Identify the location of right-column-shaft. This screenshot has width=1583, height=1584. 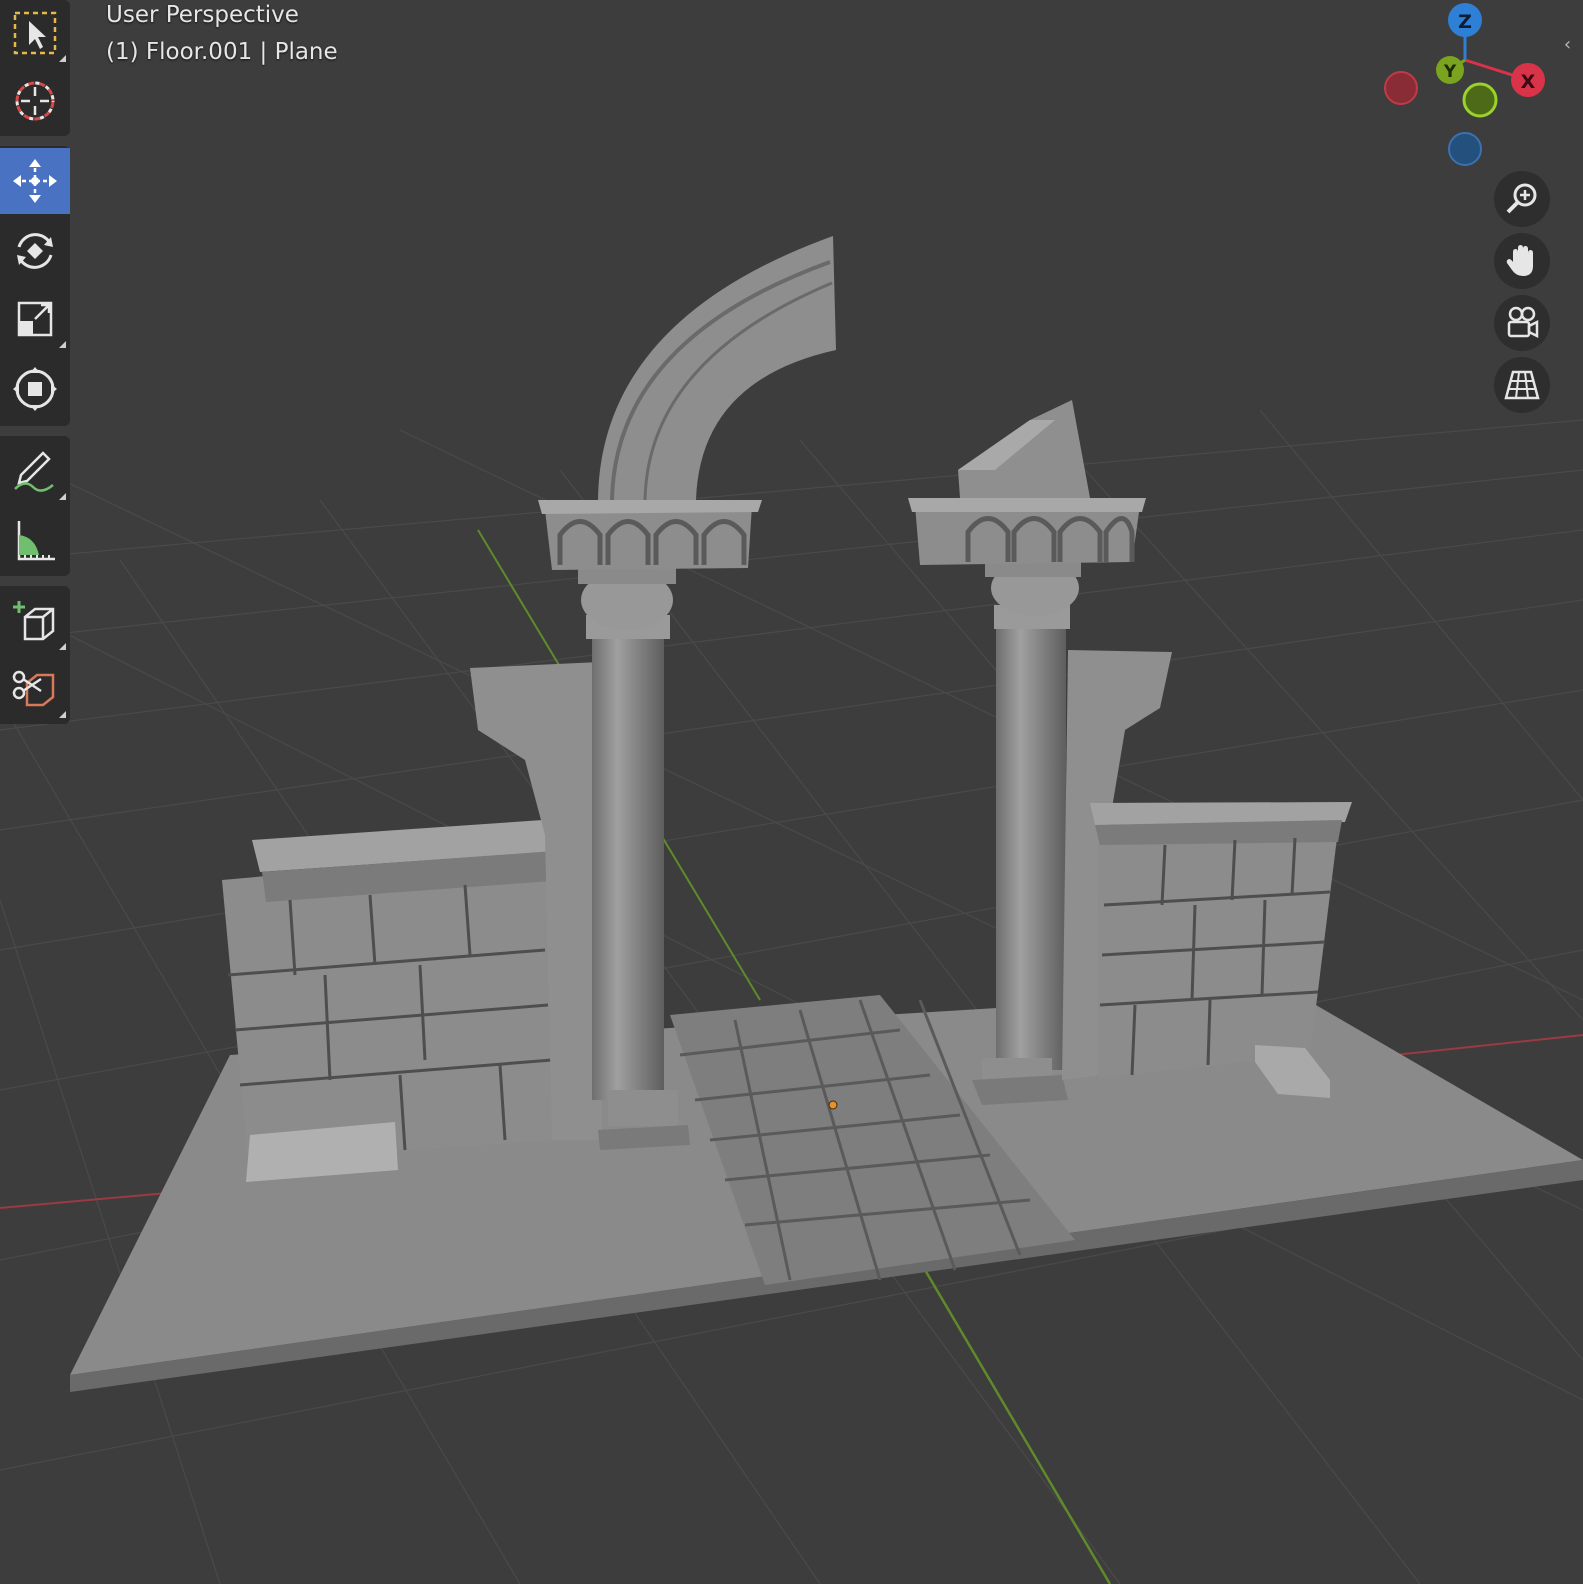
(1031, 840).